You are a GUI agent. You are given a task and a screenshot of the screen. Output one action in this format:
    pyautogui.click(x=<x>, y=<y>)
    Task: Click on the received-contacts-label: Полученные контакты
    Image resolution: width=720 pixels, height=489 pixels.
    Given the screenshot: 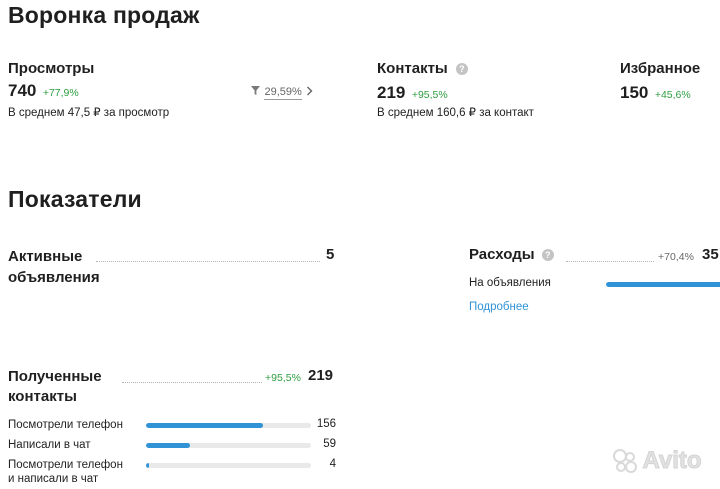 What is the action you would take?
    pyautogui.click(x=55, y=387)
    